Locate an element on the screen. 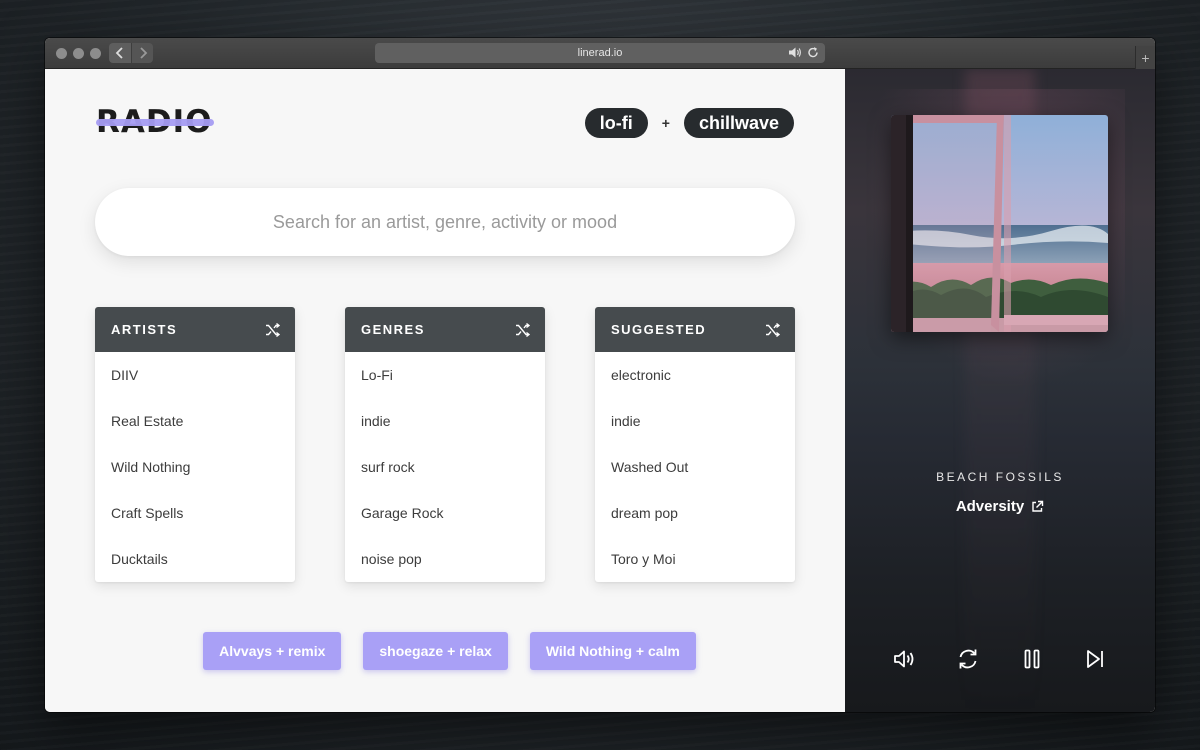  list-item: Real Estate is located at coordinates (195, 421).